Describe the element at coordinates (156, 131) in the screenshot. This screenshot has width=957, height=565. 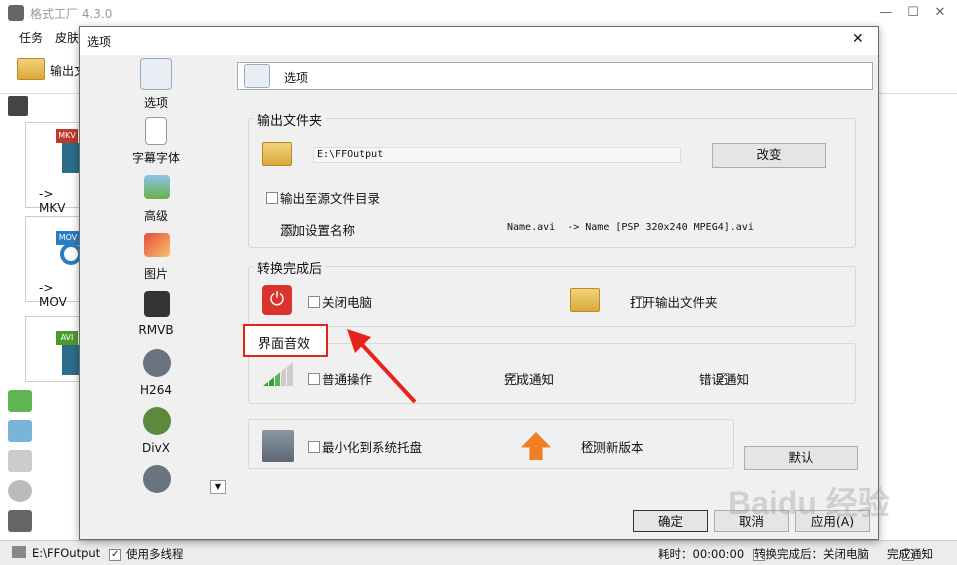
I see `subtitle-font-icon` at that location.